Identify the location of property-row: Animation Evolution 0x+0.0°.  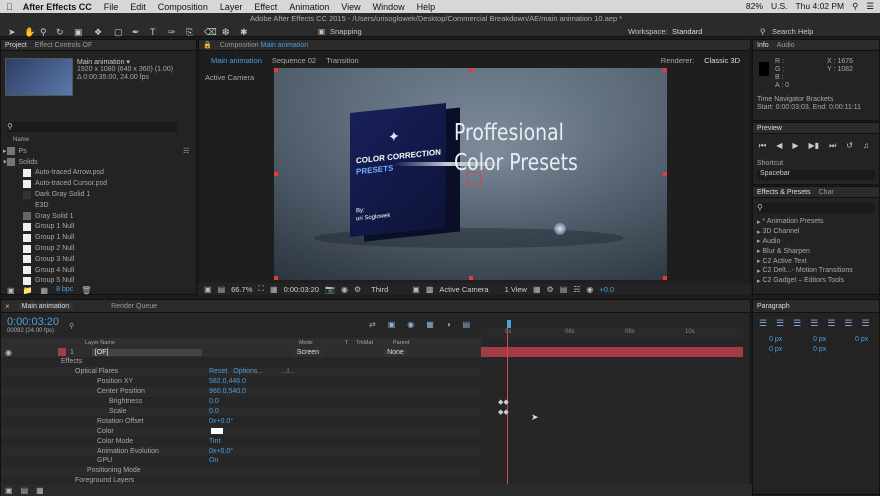
(241, 451).